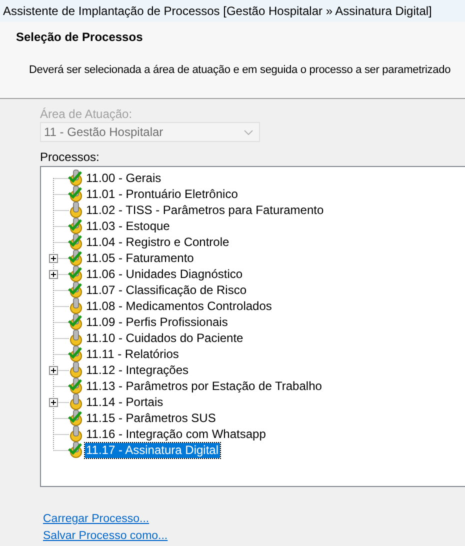 Image resolution: width=465 pixels, height=546 pixels. I want to click on chevron-down-icon, so click(248, 132).